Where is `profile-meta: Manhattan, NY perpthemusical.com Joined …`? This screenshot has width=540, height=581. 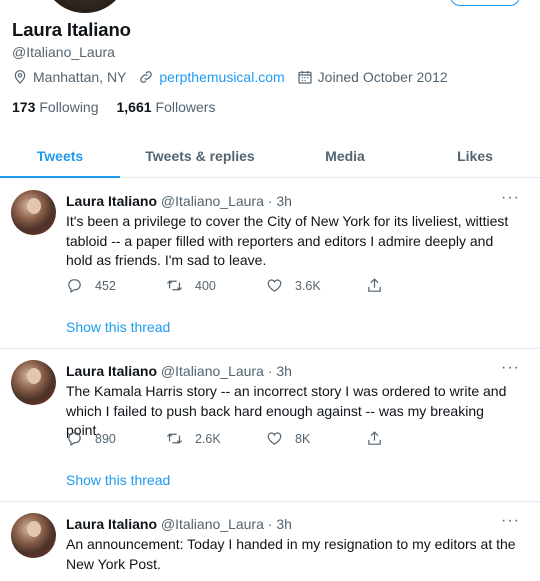
profile-meta: Manhattan, NY perpthemusical.com Joined … is located at coordinates (236, 77).